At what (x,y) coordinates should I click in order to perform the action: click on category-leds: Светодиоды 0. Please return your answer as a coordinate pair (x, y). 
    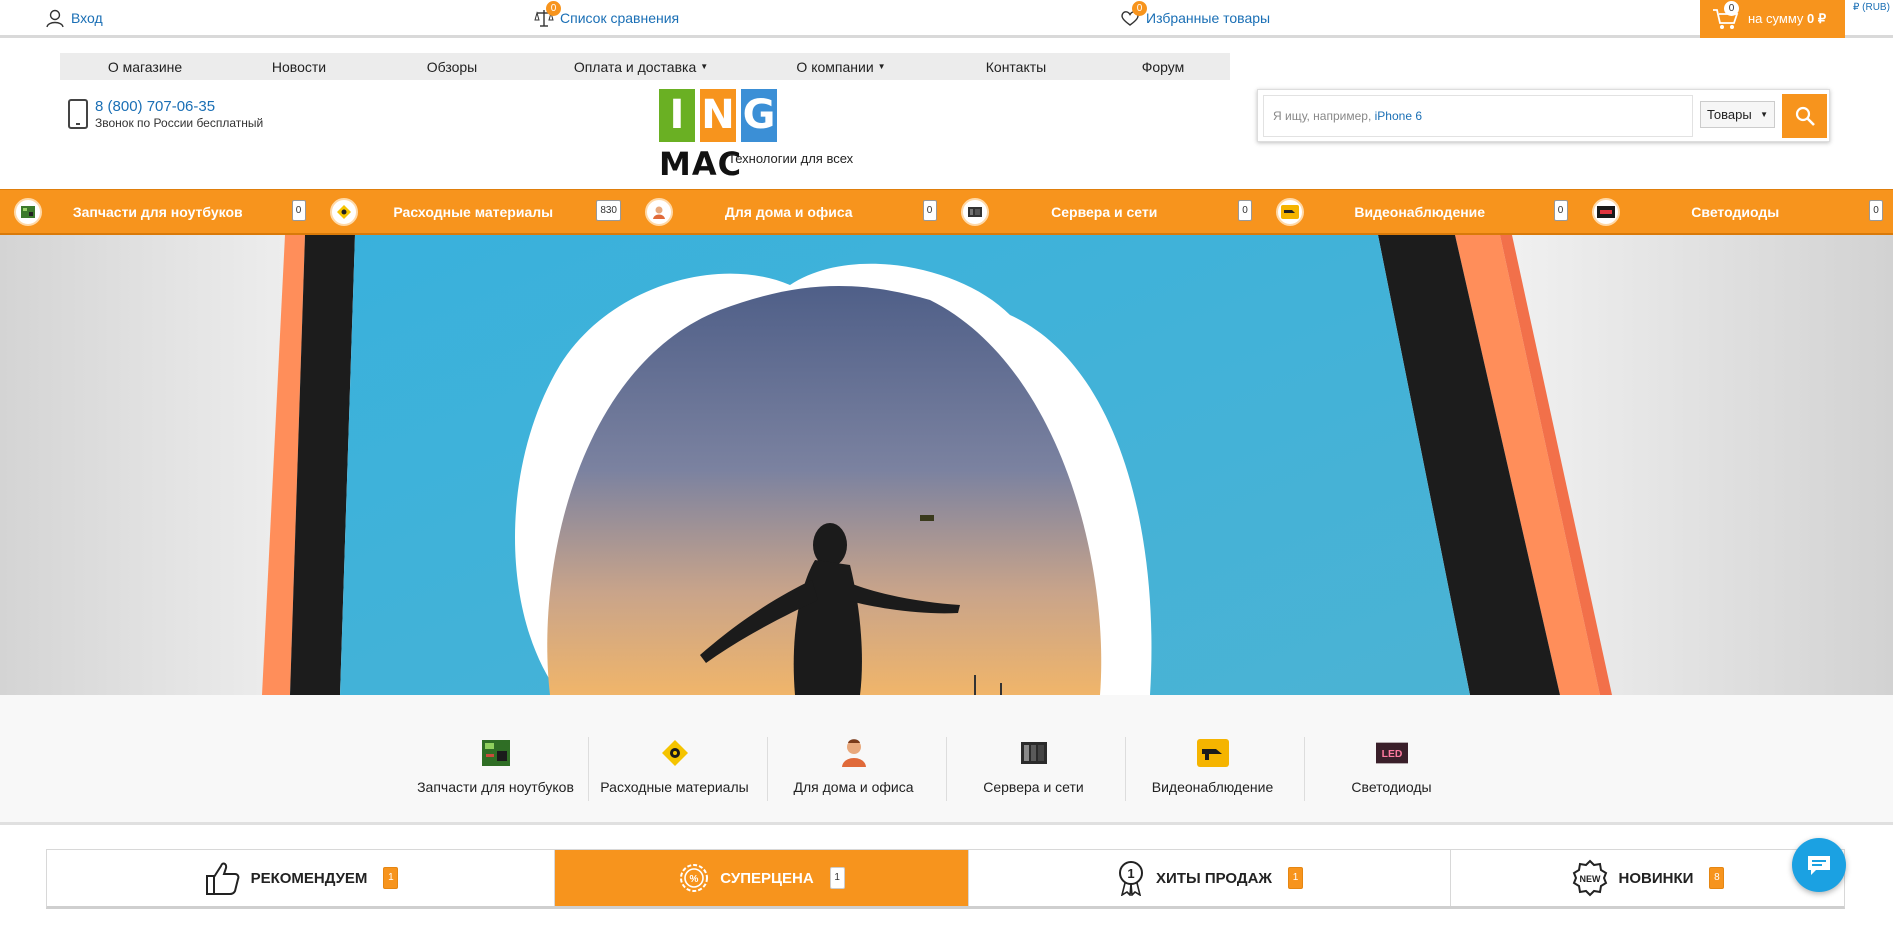
    Looking at the image, I should click on (1735, 211).